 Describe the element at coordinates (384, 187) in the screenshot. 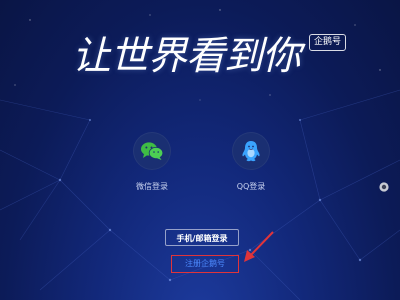

I see `scroll-indicator-icon` at that location.